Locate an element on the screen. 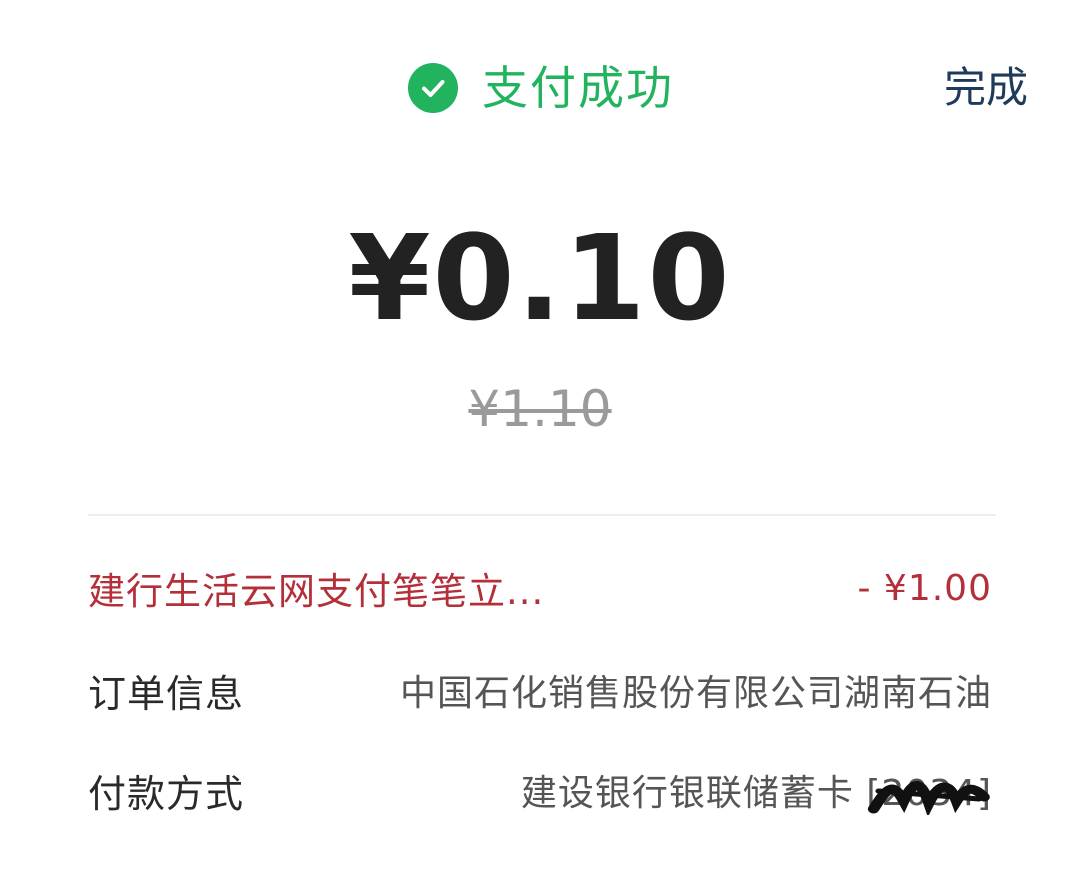 Image resolution: width=1080 pixels, height=870 pixels. order-info-row: 订单信息 中国石化销售股份有限公司湖南石油 is located at coordinates (540, 690).